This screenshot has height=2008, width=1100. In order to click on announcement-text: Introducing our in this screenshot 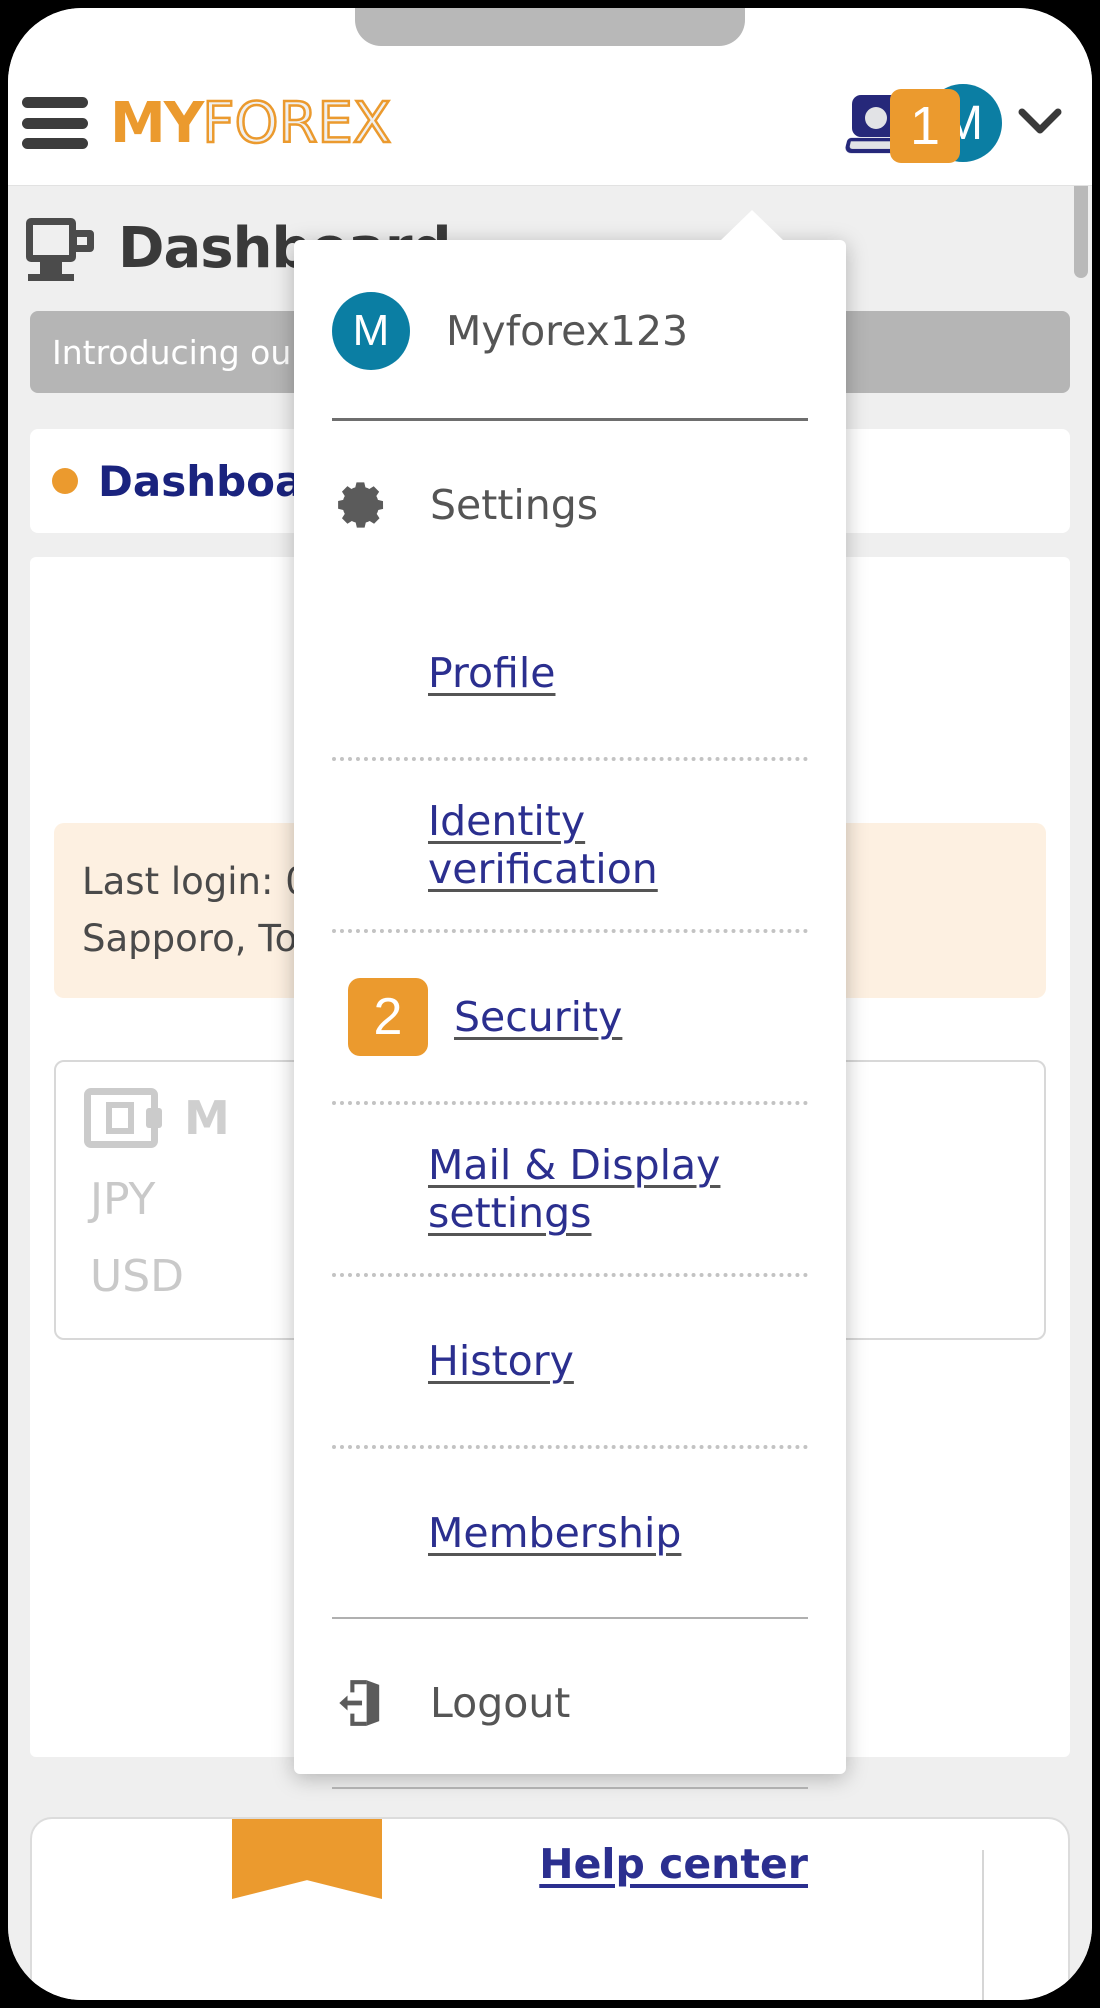, I will do `click(178, 352)`.